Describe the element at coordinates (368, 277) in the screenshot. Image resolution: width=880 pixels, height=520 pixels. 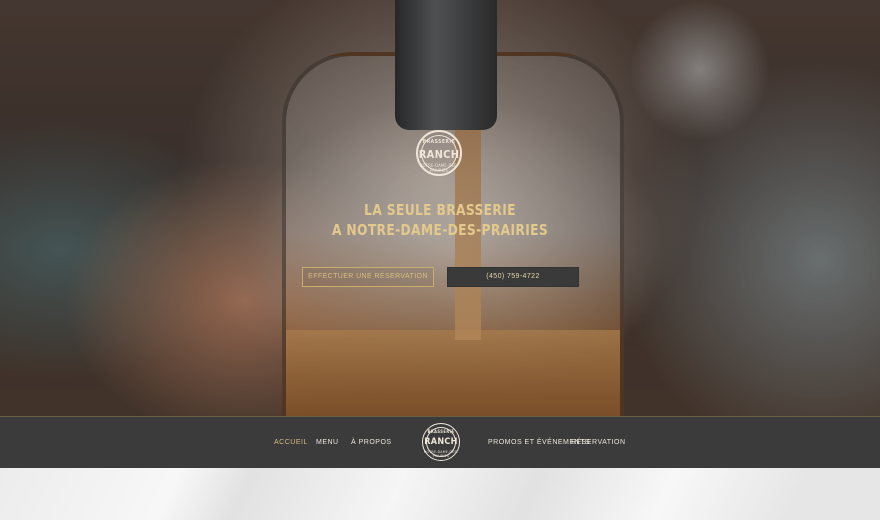
I see `reservation-button: EFFECTUER UNE RÉSERVATION` at that location.